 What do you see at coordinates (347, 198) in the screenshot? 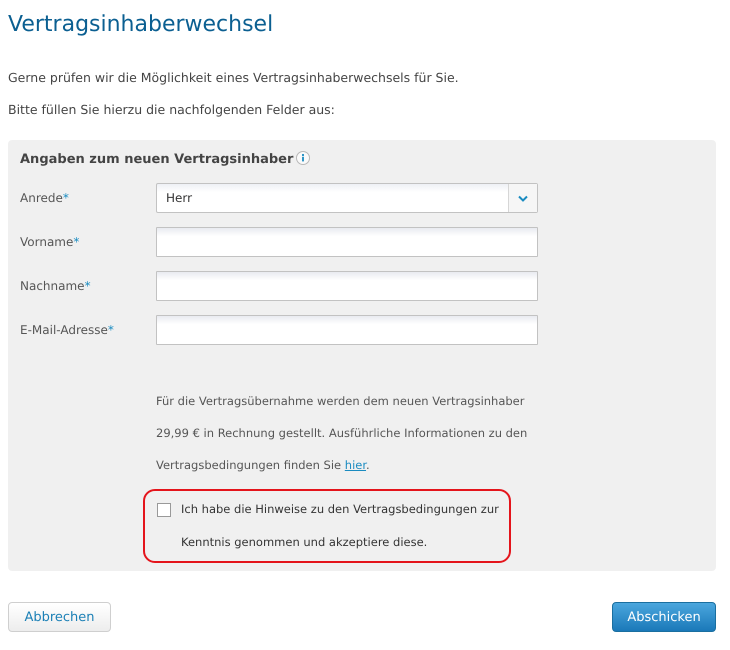
I see `salutation-dropdown: Herr` at bounding box center [347, 198].